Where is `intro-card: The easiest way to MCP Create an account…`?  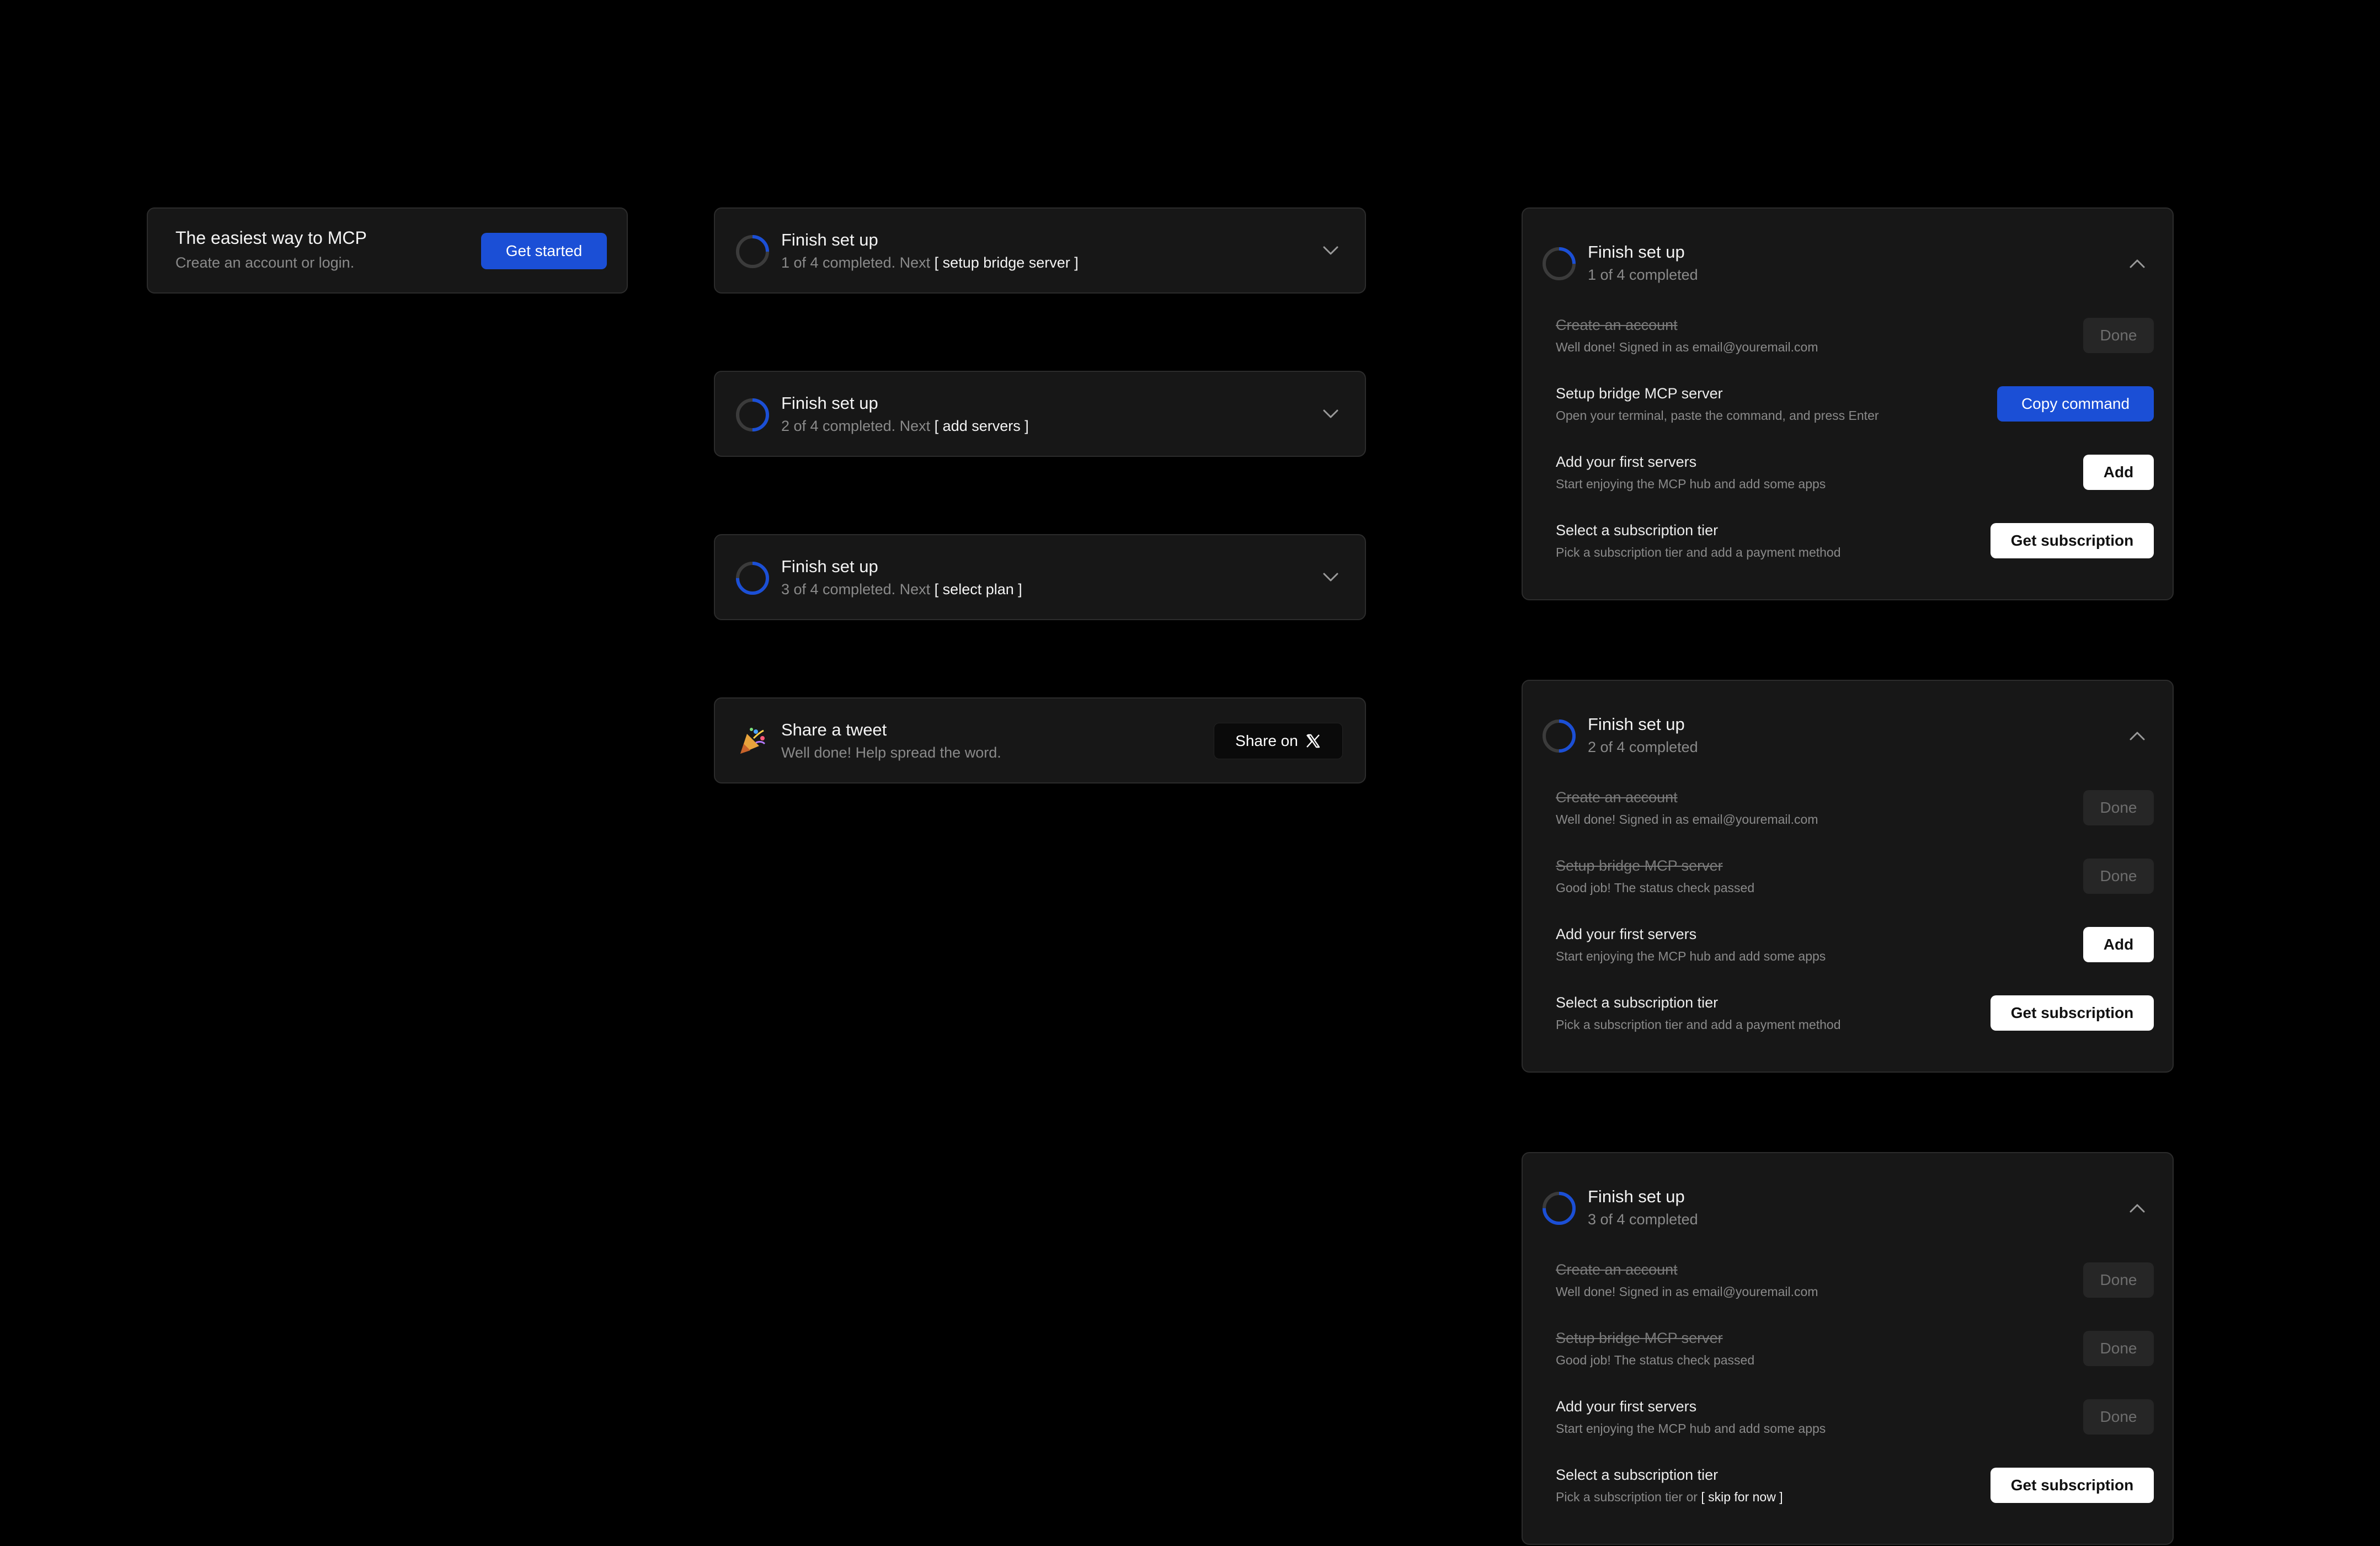
intro-card: The easiest way to MCP Create an account… is located at coordinates (387, 250).